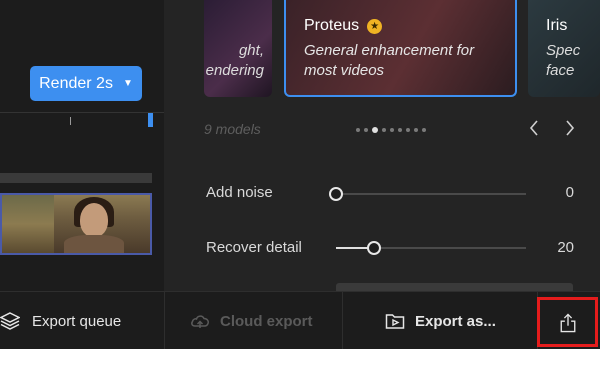 Image resolution: width=600 pixels, height=369 pixels. I want to click on model-card-title: Iris, so click(557, 25).